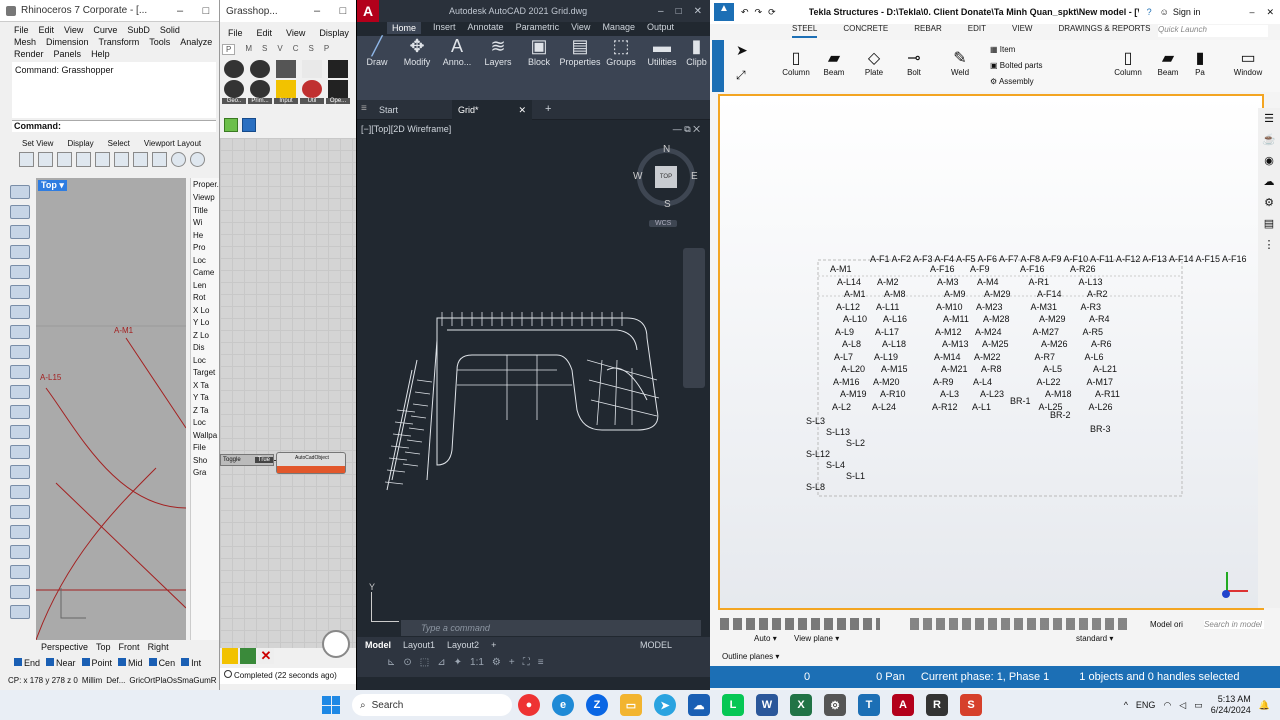  I want to click on acad-close-icon: ✕, so click(698, 11).